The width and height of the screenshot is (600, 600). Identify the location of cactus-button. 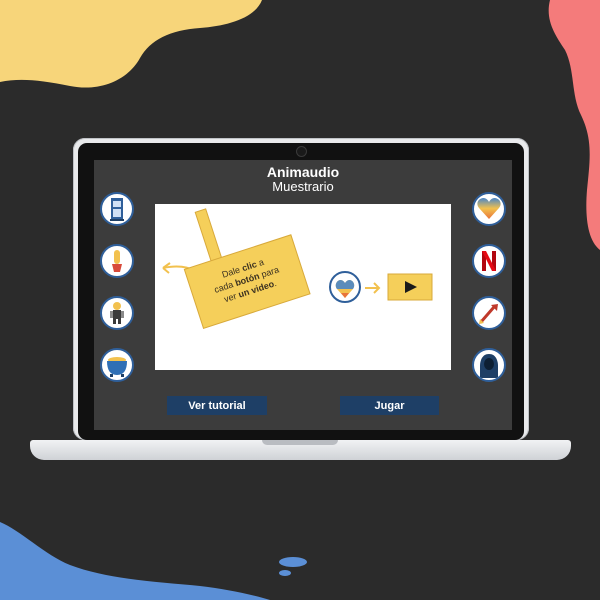
(117, 261).